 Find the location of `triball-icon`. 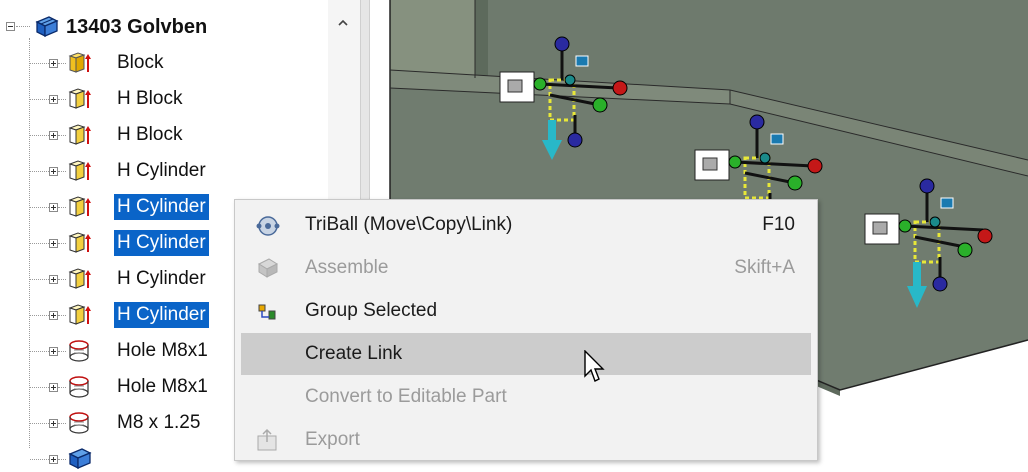

triball-icon is located at coordinates (268, 226).